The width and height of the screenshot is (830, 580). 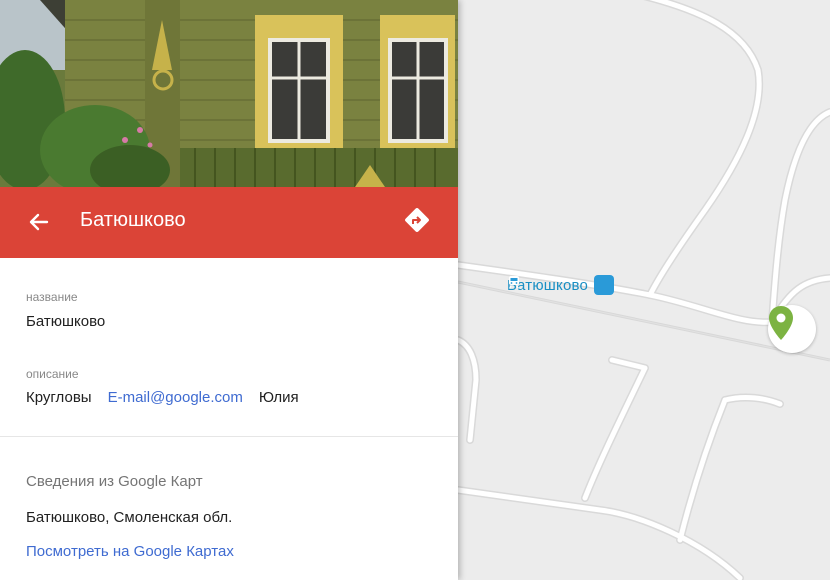 What do you see at coordinates (175, 397) in the screenshot?
I see `email-link: E-mail@google.com` at bounding box center [175, 397].